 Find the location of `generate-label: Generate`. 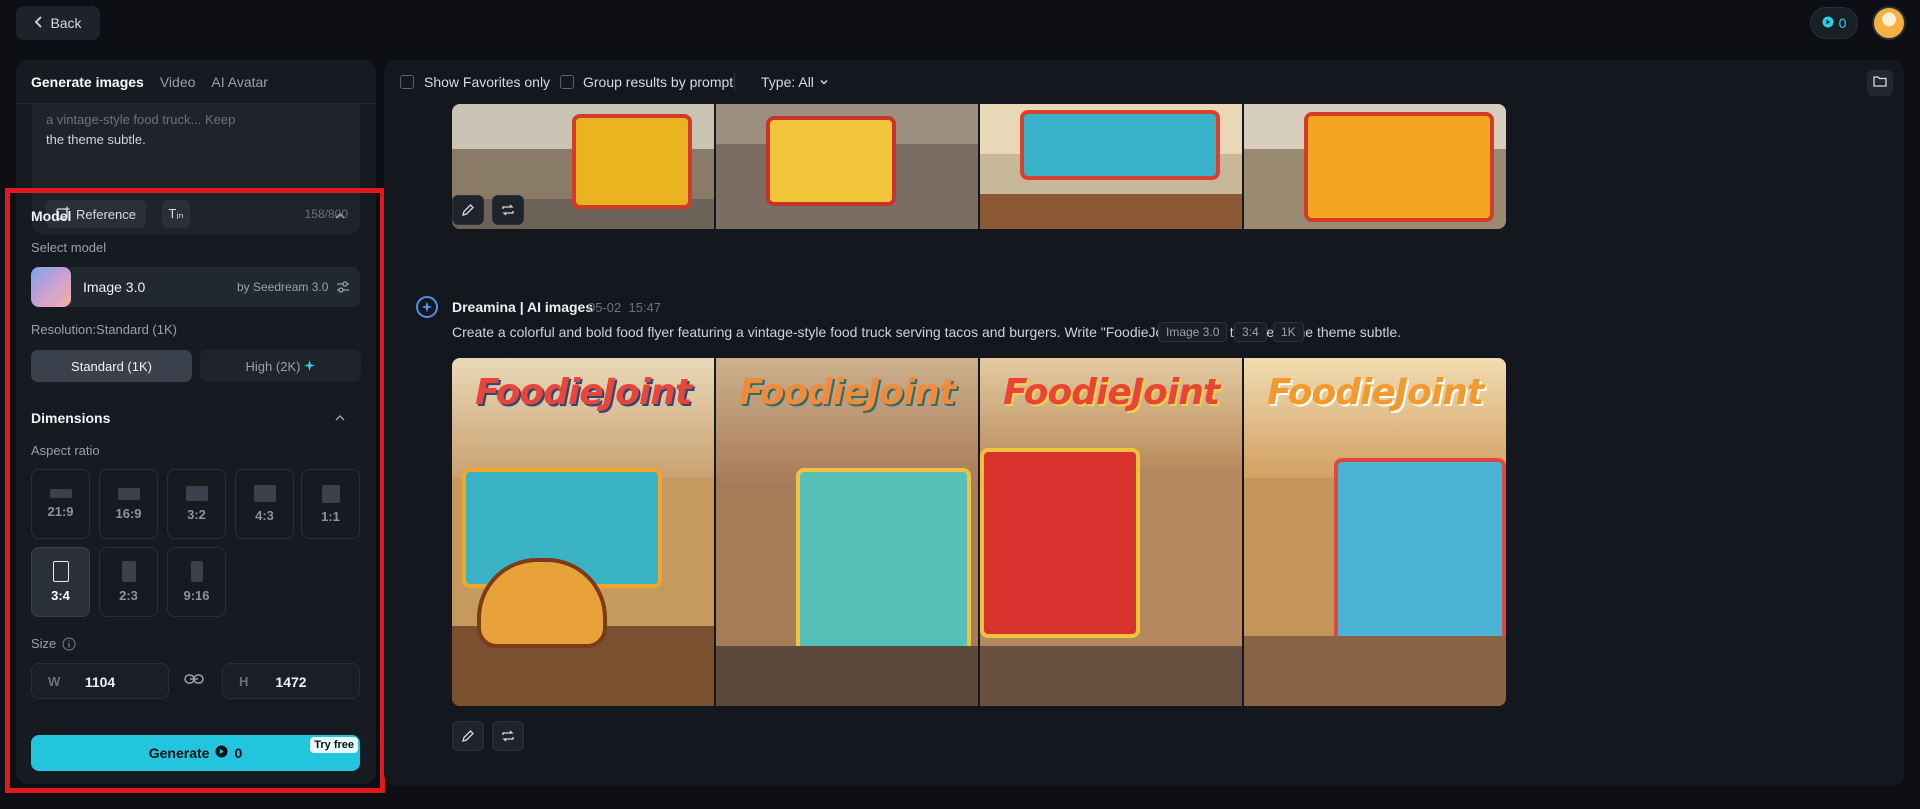

generate-label: Generate is located at coordinates (179, 753).